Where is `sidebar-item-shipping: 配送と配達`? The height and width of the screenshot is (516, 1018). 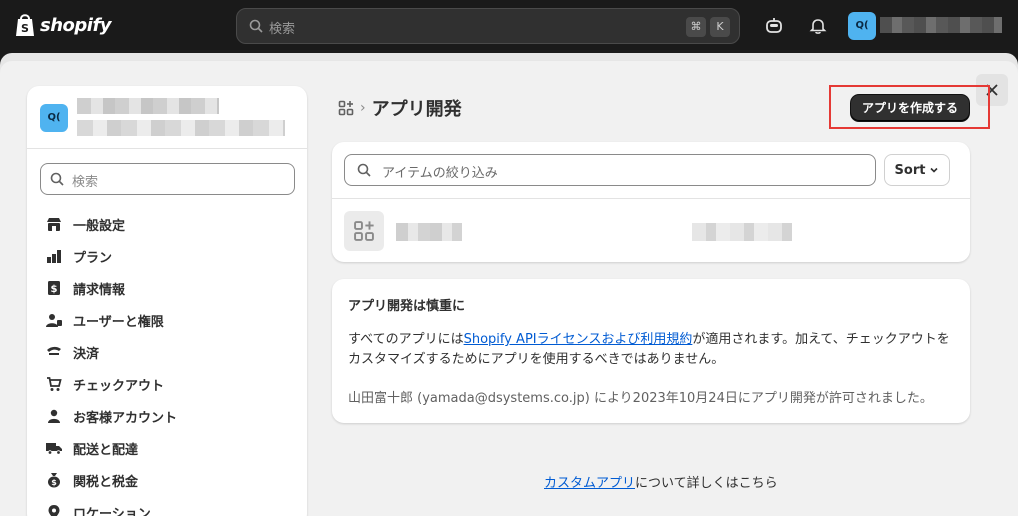
sidebar-item-shipping: 配送と配達 is located at coordinates (167, 448).